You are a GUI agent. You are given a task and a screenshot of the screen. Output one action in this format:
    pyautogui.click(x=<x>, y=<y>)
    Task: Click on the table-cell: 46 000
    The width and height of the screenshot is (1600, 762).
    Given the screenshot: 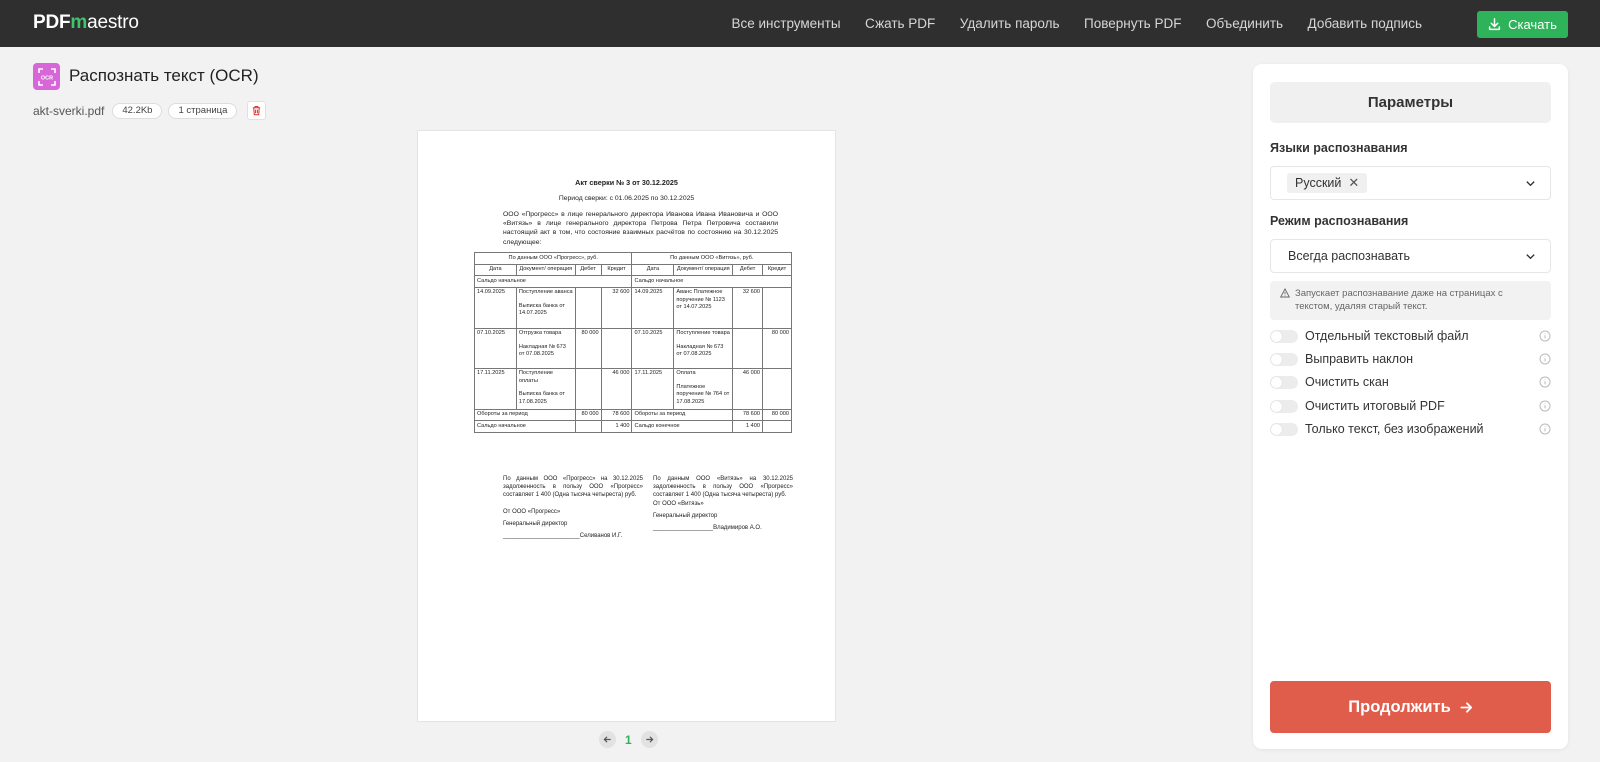 What is the action you would take?
    pyautogui.click(x=748, y=388)
    